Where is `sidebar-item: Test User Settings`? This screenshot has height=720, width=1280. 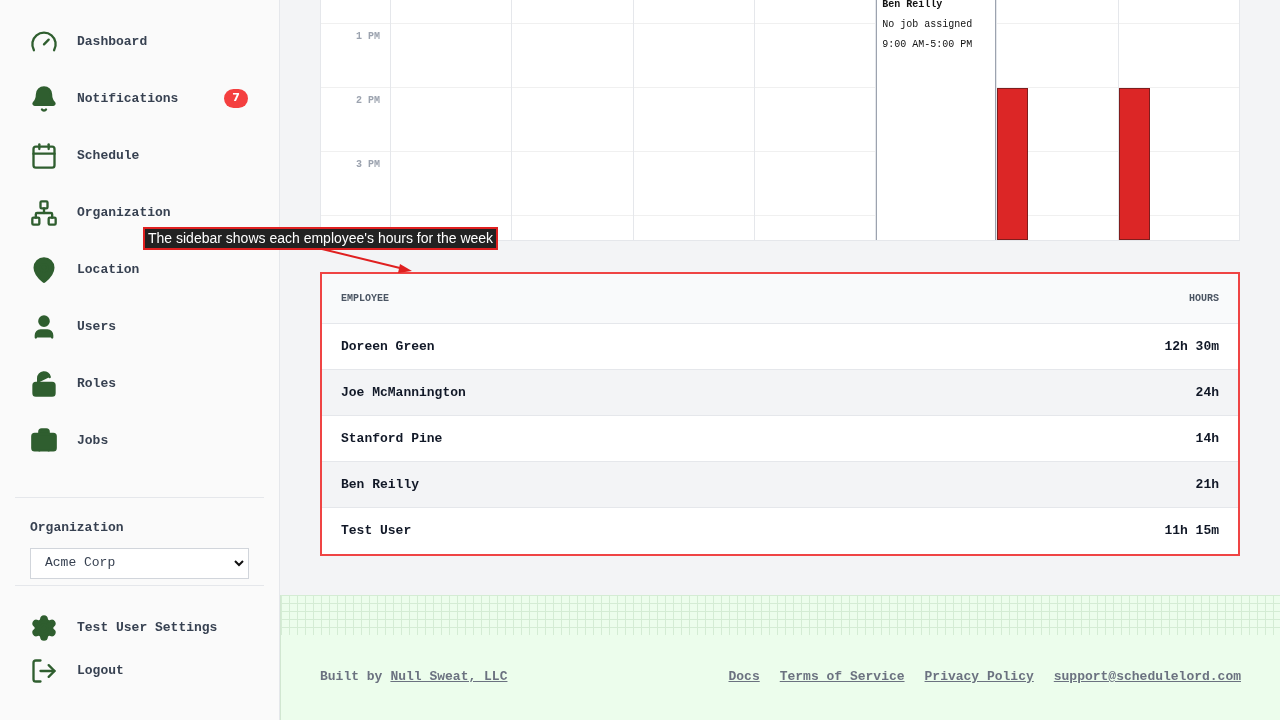 sidebar-item: Test User Settings is located at coordinates (139, 628).